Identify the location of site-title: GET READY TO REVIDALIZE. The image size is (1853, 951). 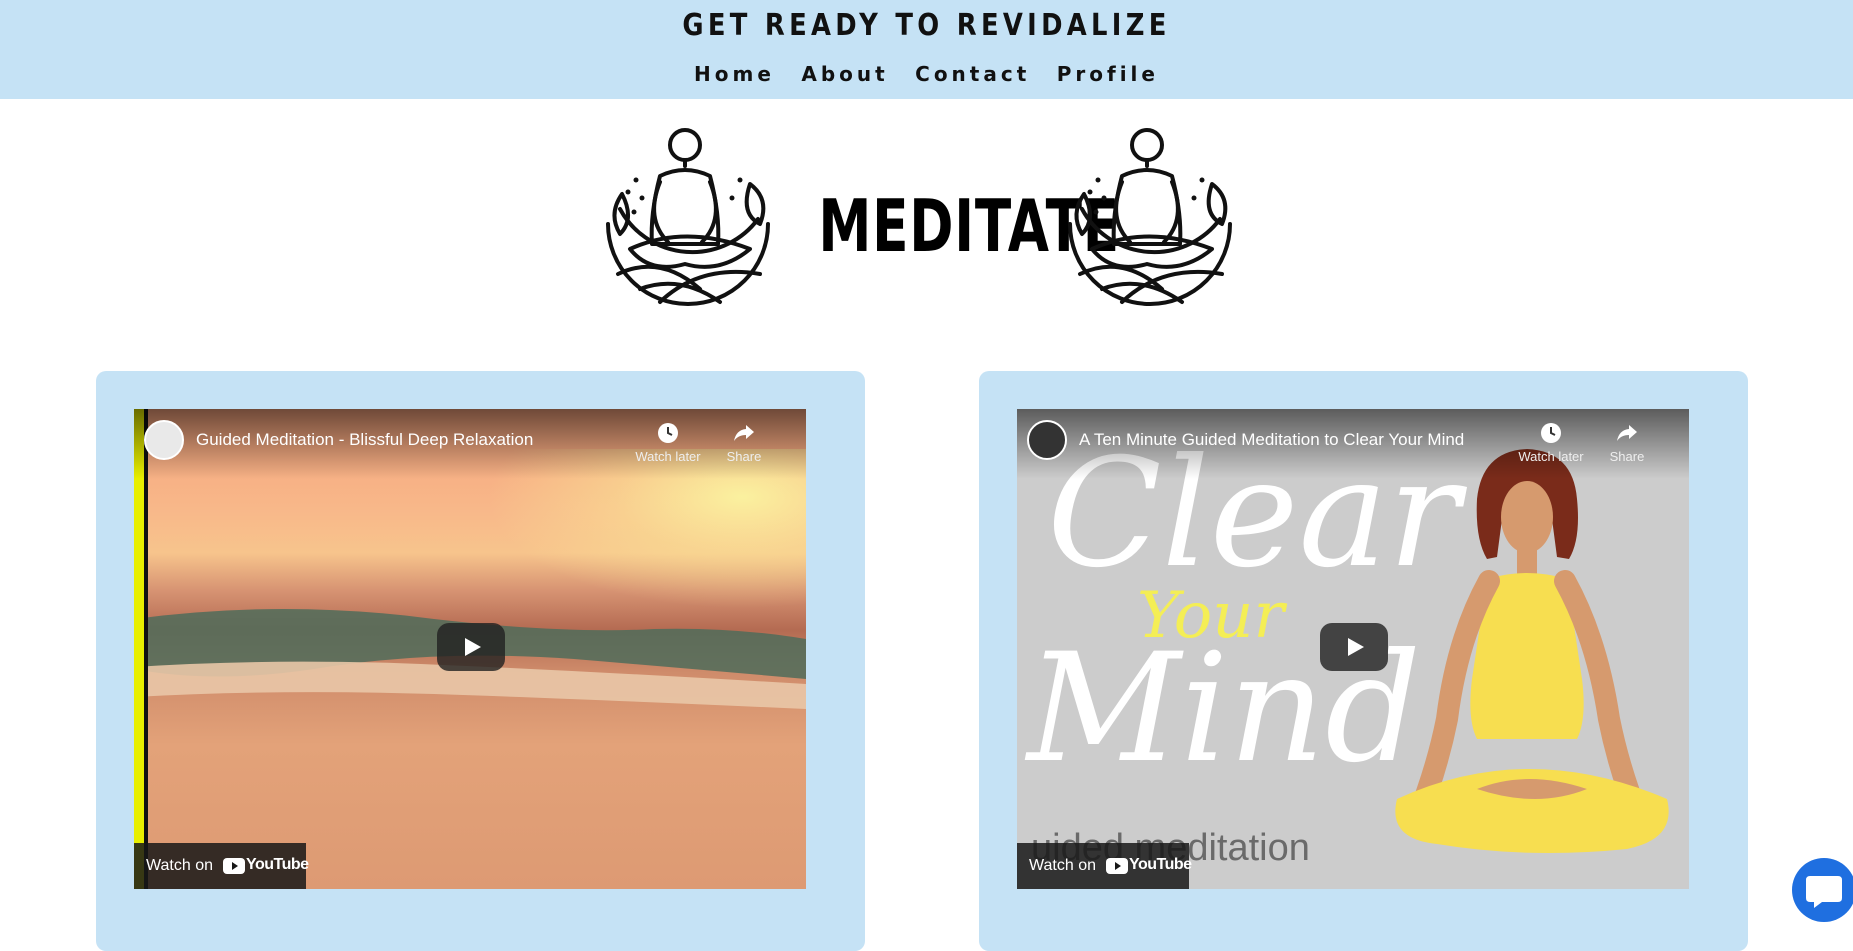
(926, 25).